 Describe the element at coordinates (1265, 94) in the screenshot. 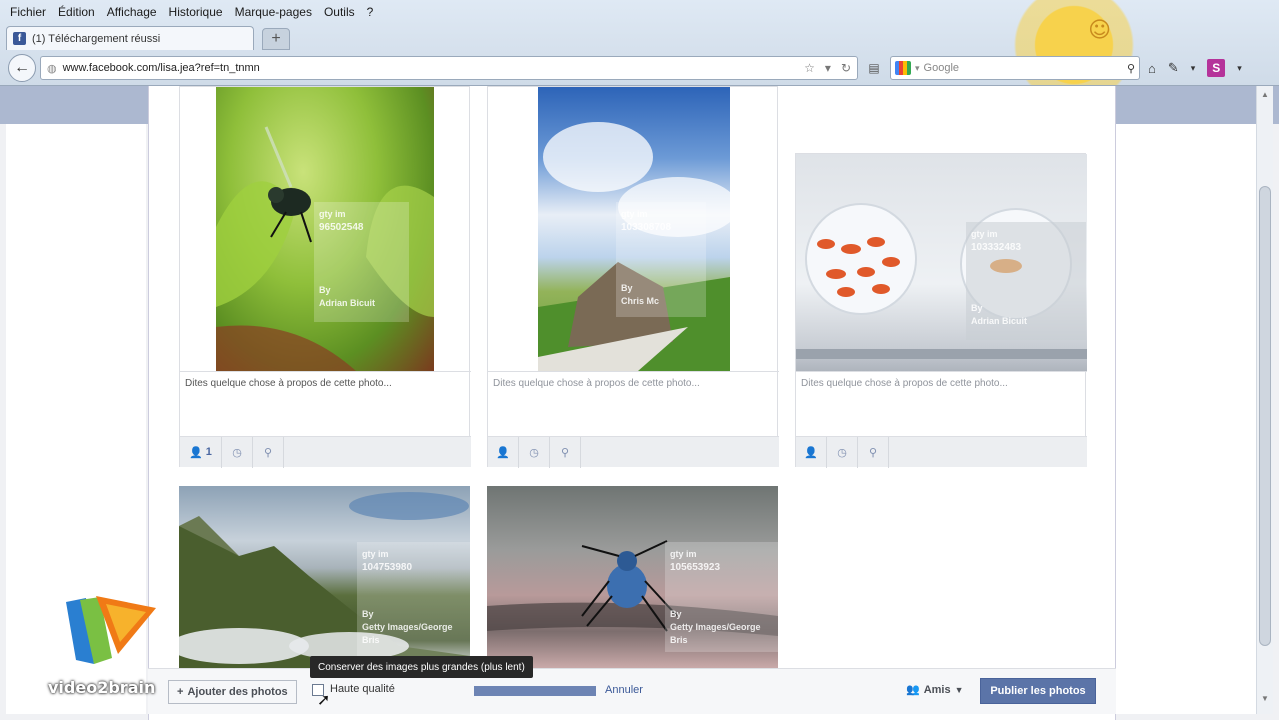

I see `scroll-up-icon: ▲` at that location.